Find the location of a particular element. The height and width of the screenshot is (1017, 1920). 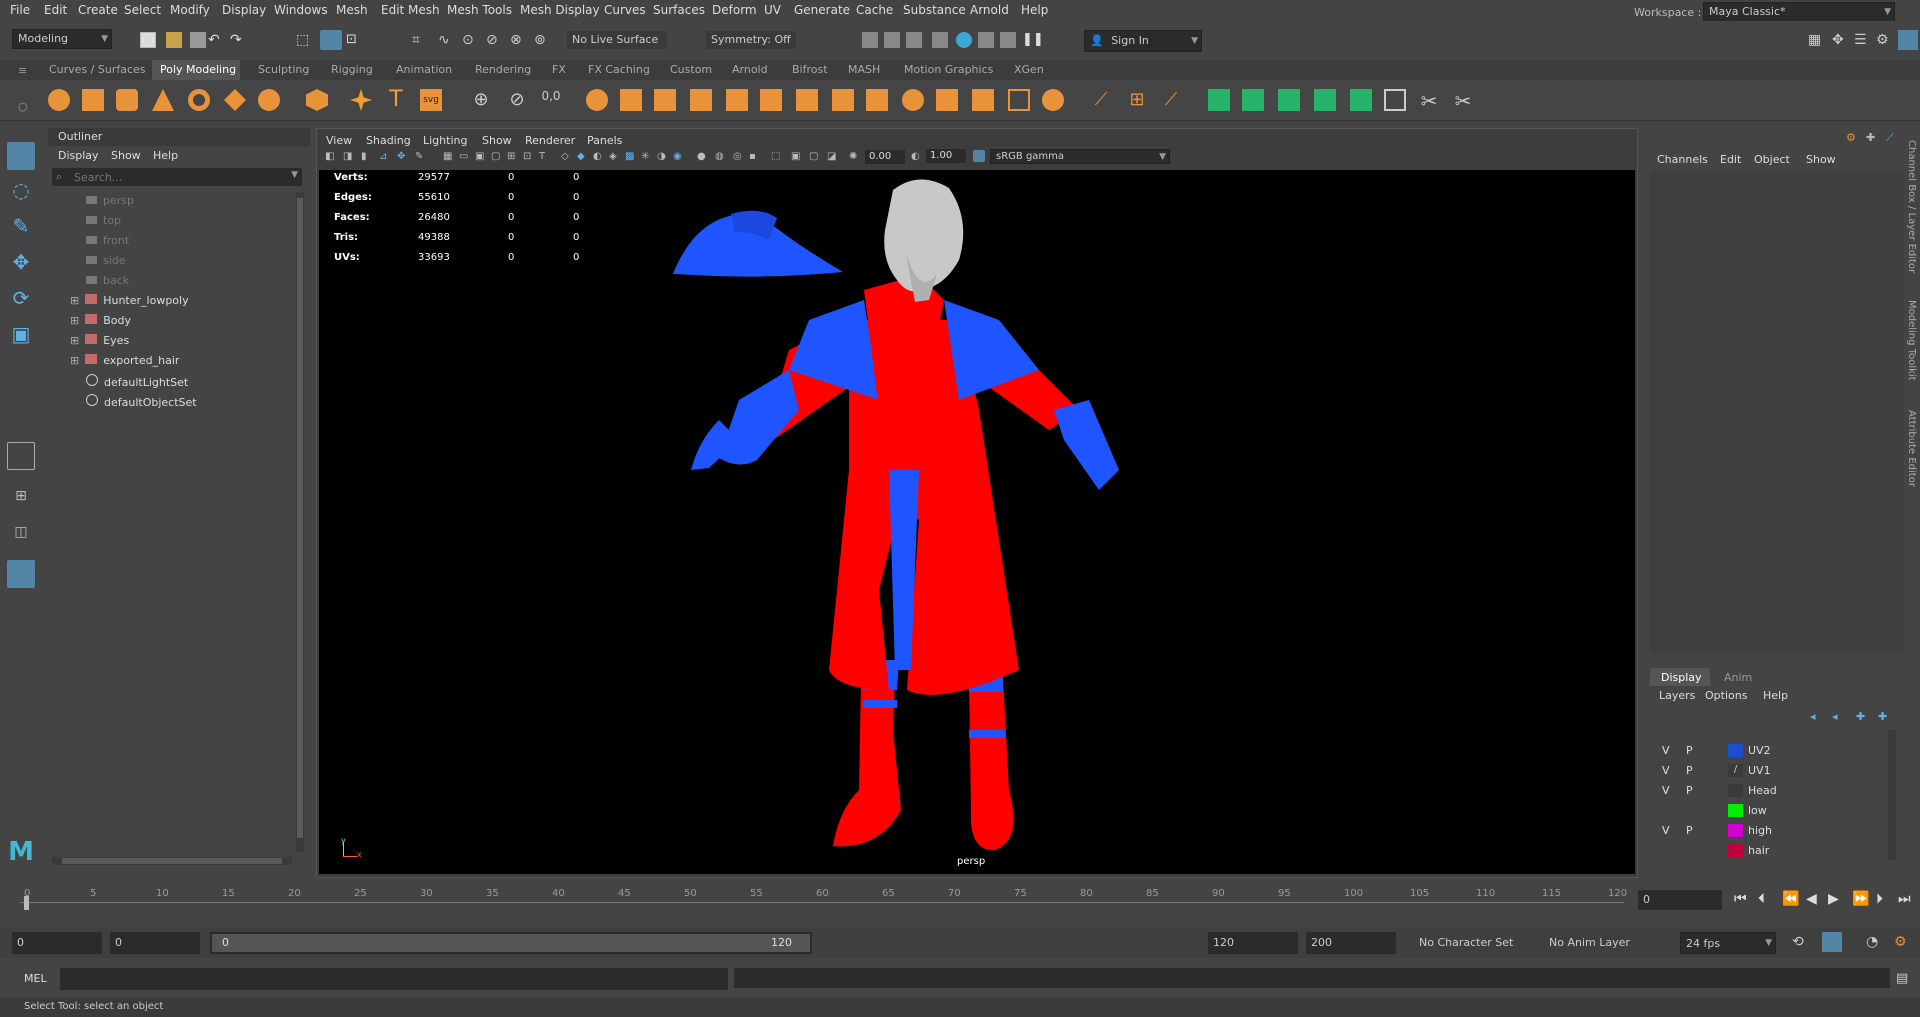

collapse-icon is located at coordinates (983, 100).